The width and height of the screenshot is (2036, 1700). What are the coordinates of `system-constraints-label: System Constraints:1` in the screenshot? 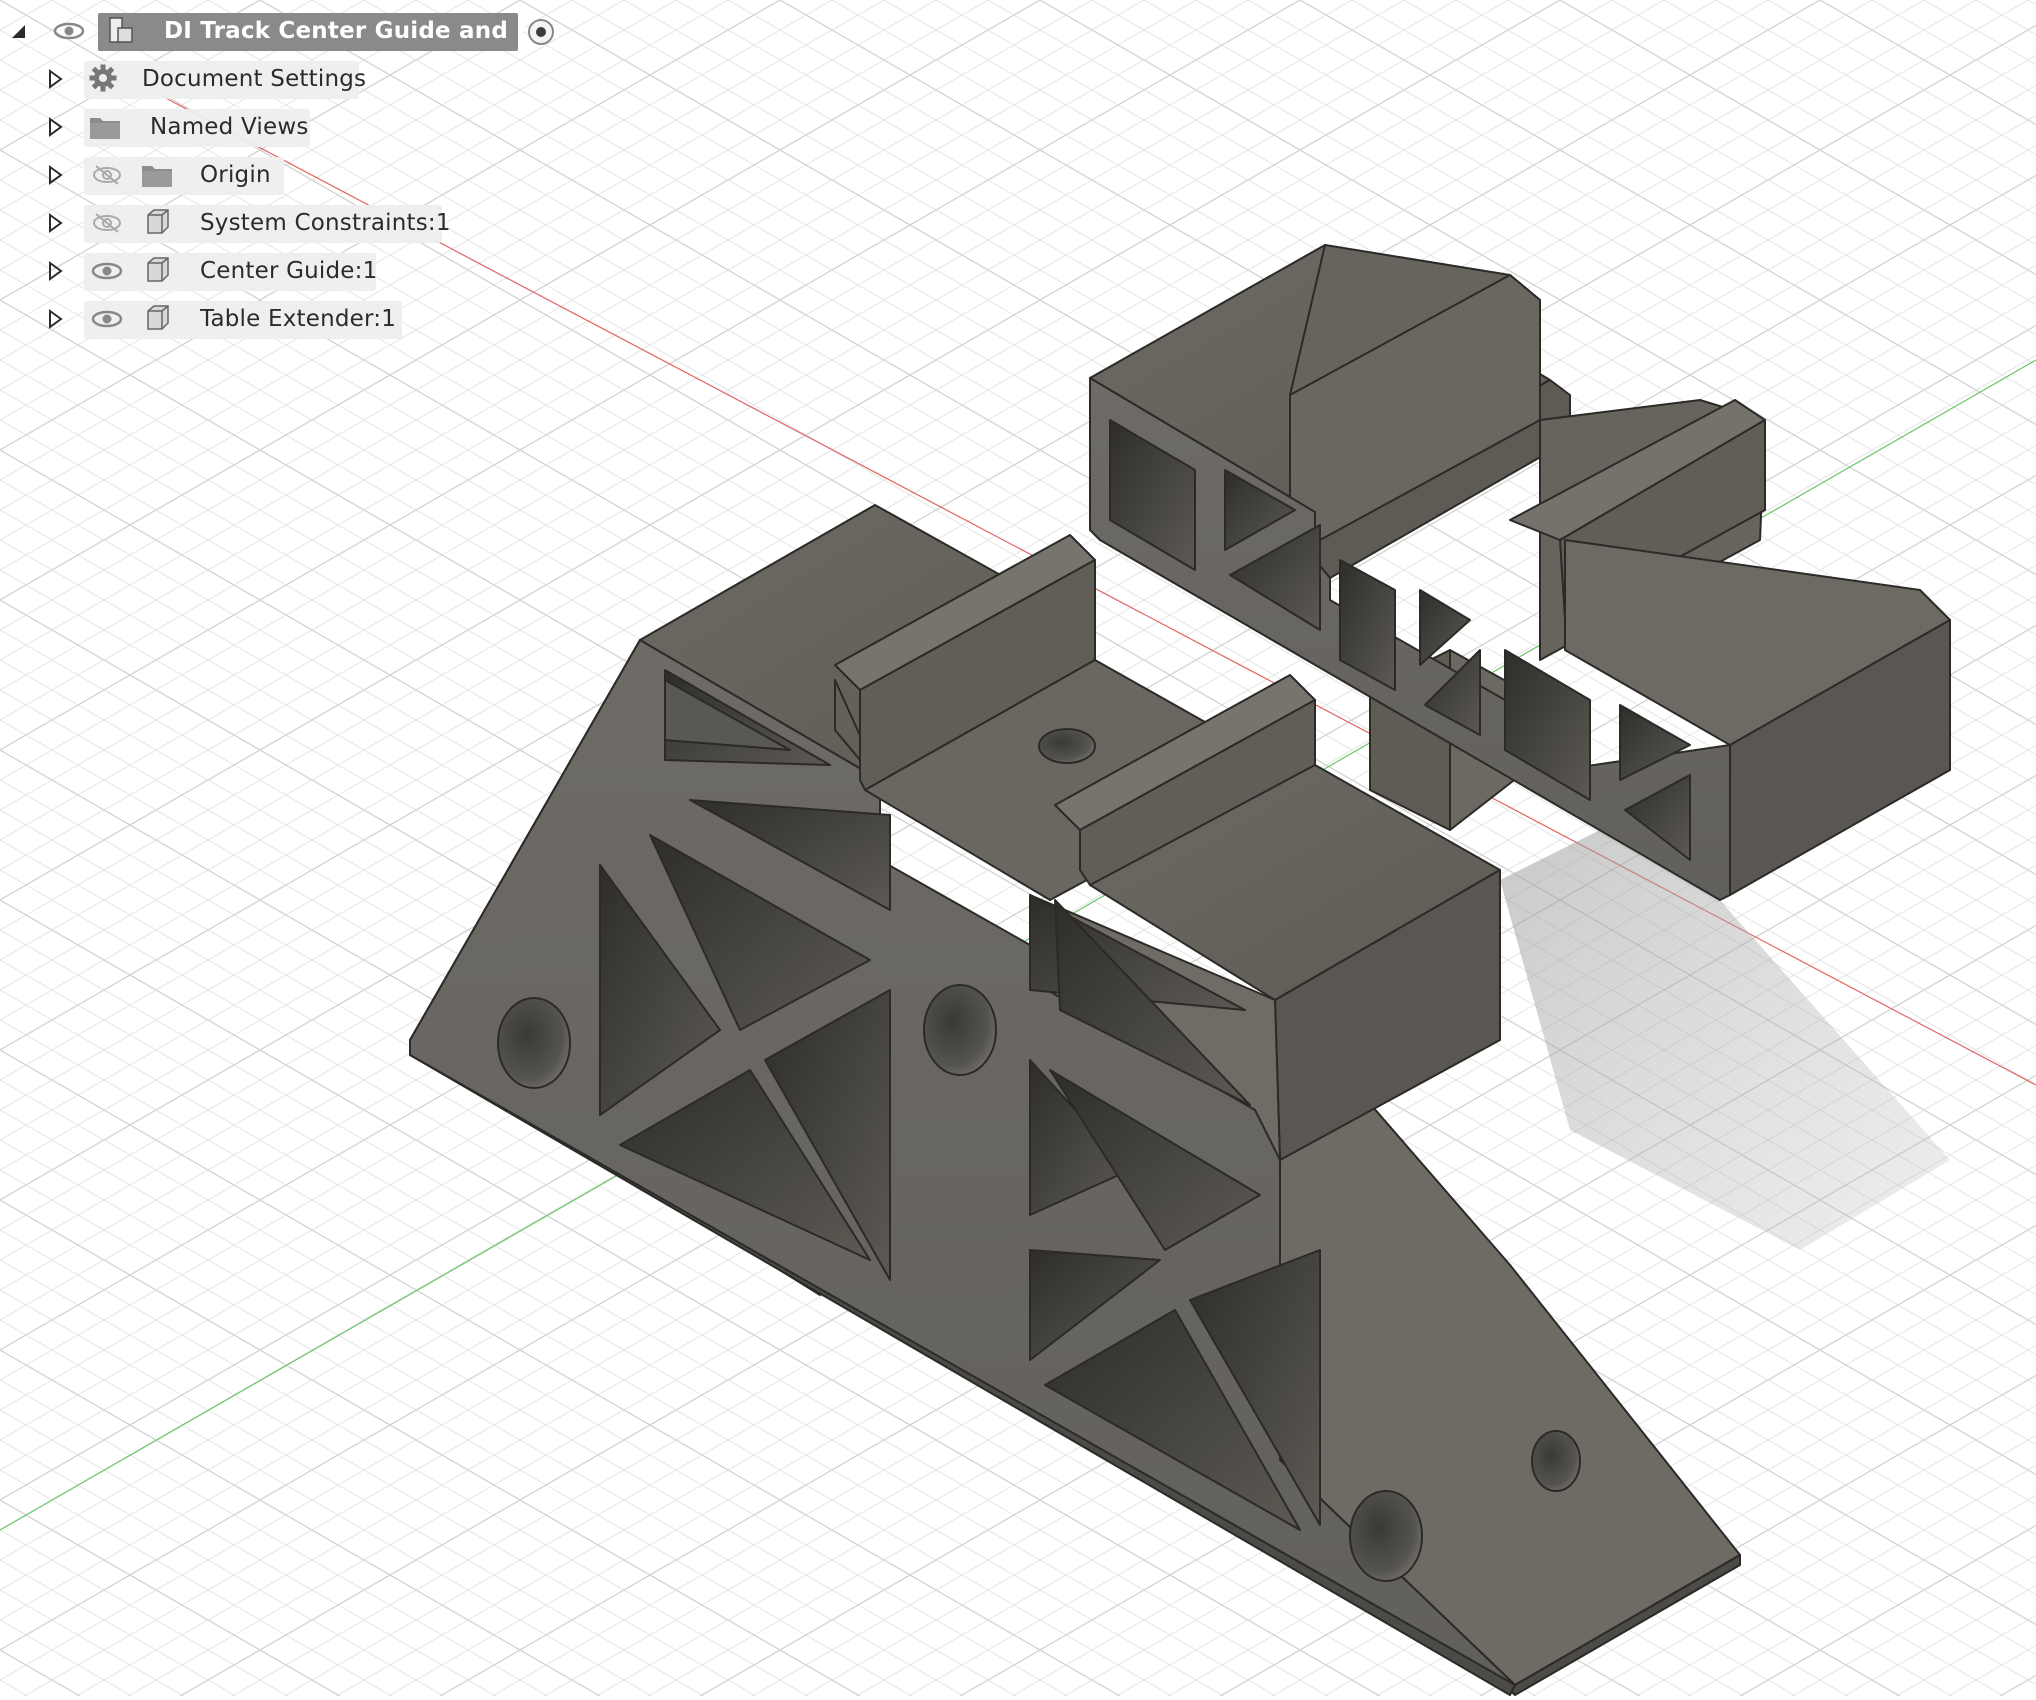 It's located at (325, 223).